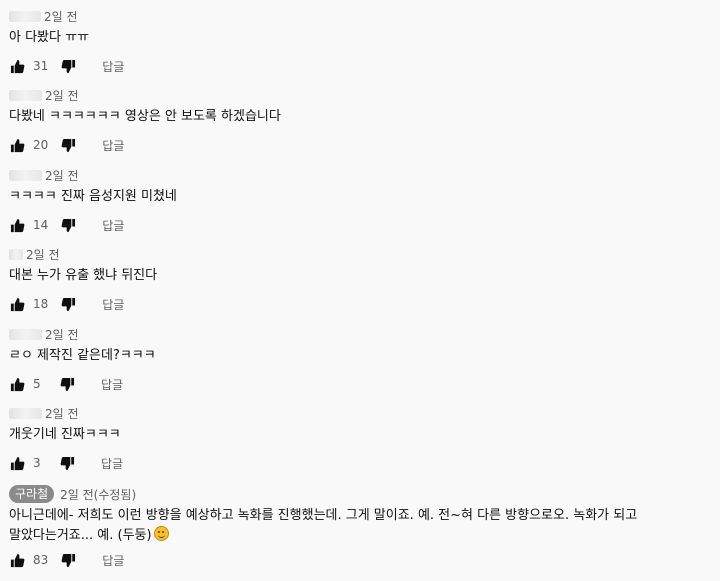 The image size is (720, 581). What do you see at coordinates (41, 560) in the screenshot?
I see `like-count: 83` at bounding box center [41, 560].